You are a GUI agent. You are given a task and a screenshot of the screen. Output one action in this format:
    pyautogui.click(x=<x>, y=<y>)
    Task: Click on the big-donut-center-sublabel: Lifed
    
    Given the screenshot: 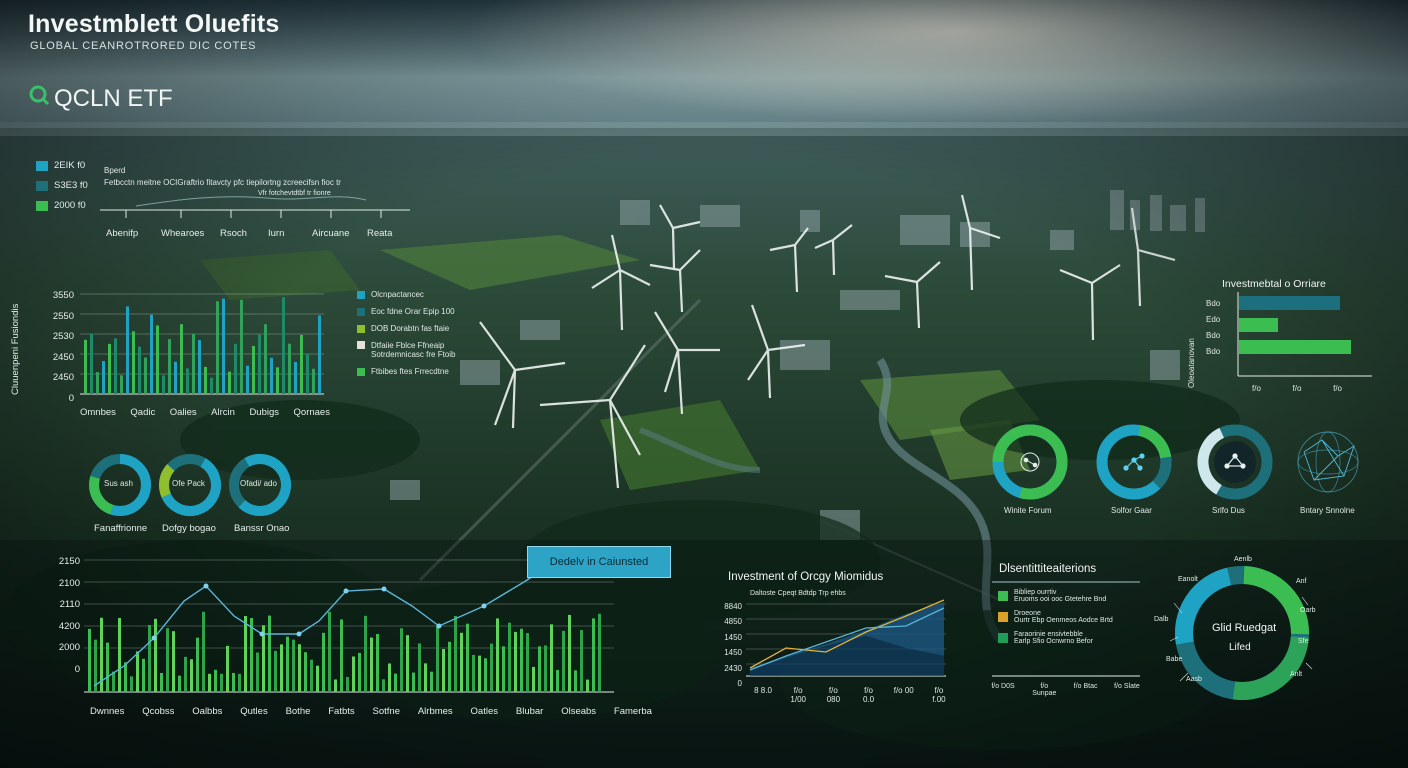 What is the action you would take?
    pyautogui.click(x=1240, y=647)
    